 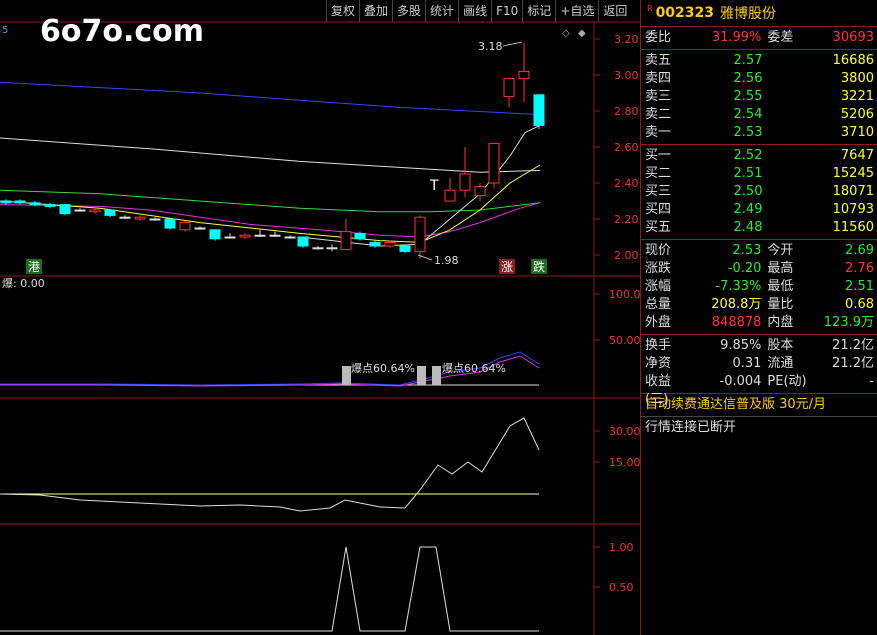 I want to click on finance-v2: -, so click(x=871, y=381).